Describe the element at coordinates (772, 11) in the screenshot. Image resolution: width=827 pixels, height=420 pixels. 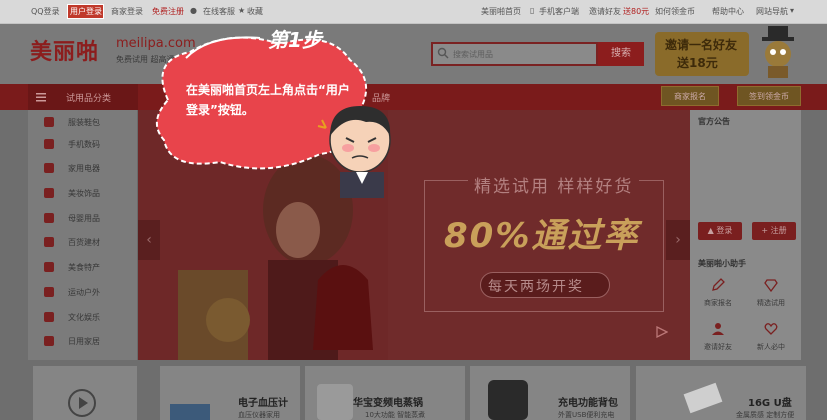
I see `site-nav-link: 网站导航` at that location.